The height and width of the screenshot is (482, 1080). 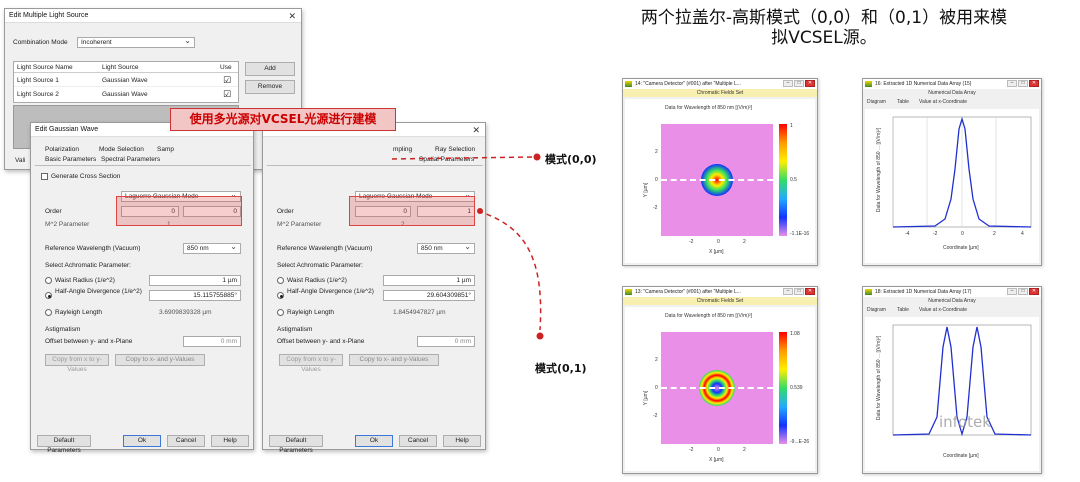 What do you see at coordinates (270, 69) in the screenshot?
I see `add-button: Add` at bounding box center [270, 69].